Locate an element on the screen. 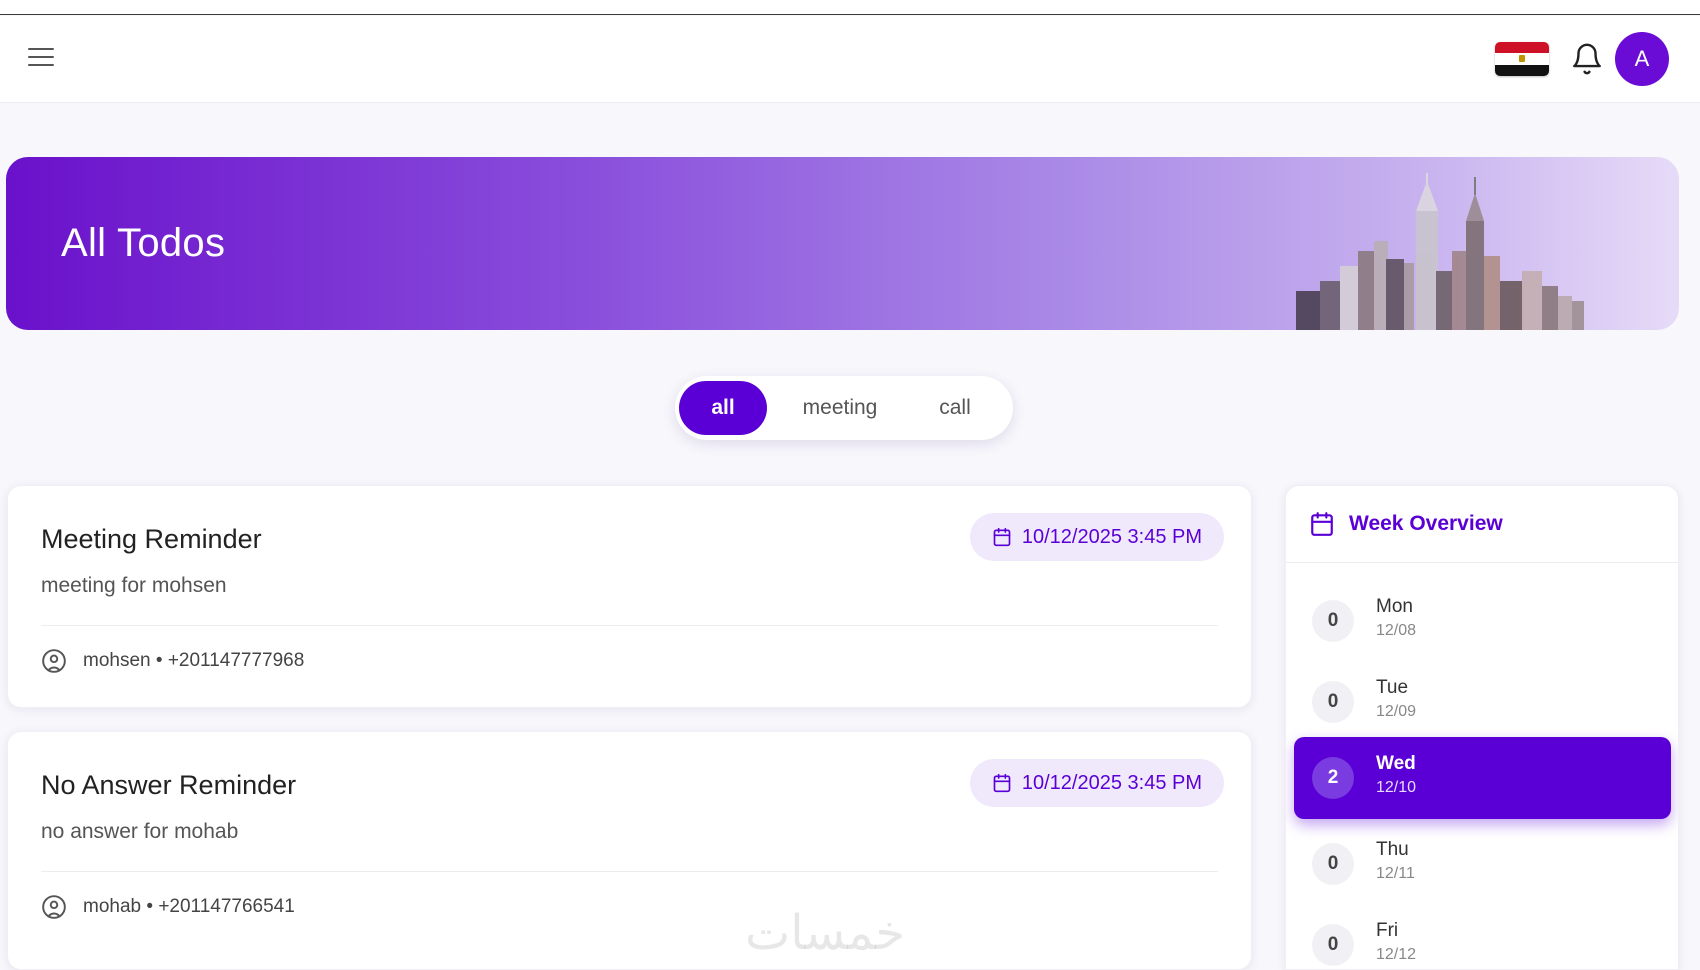  week-overview-title: Week Overview is located at coordinates (1426, 523).